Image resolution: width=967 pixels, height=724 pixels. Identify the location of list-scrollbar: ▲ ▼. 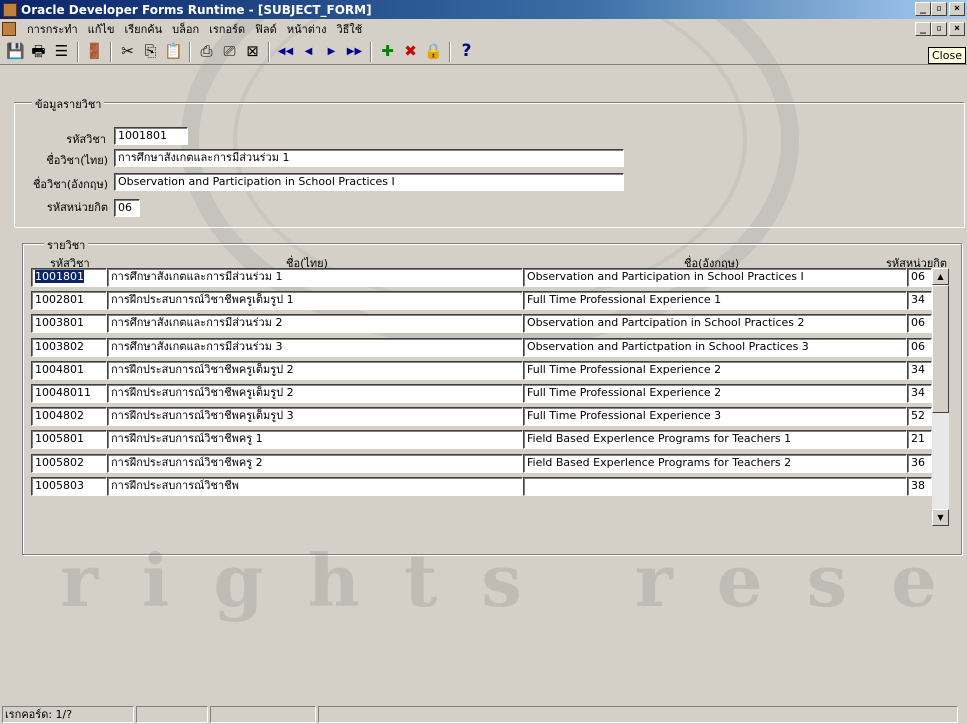
(940, 397).